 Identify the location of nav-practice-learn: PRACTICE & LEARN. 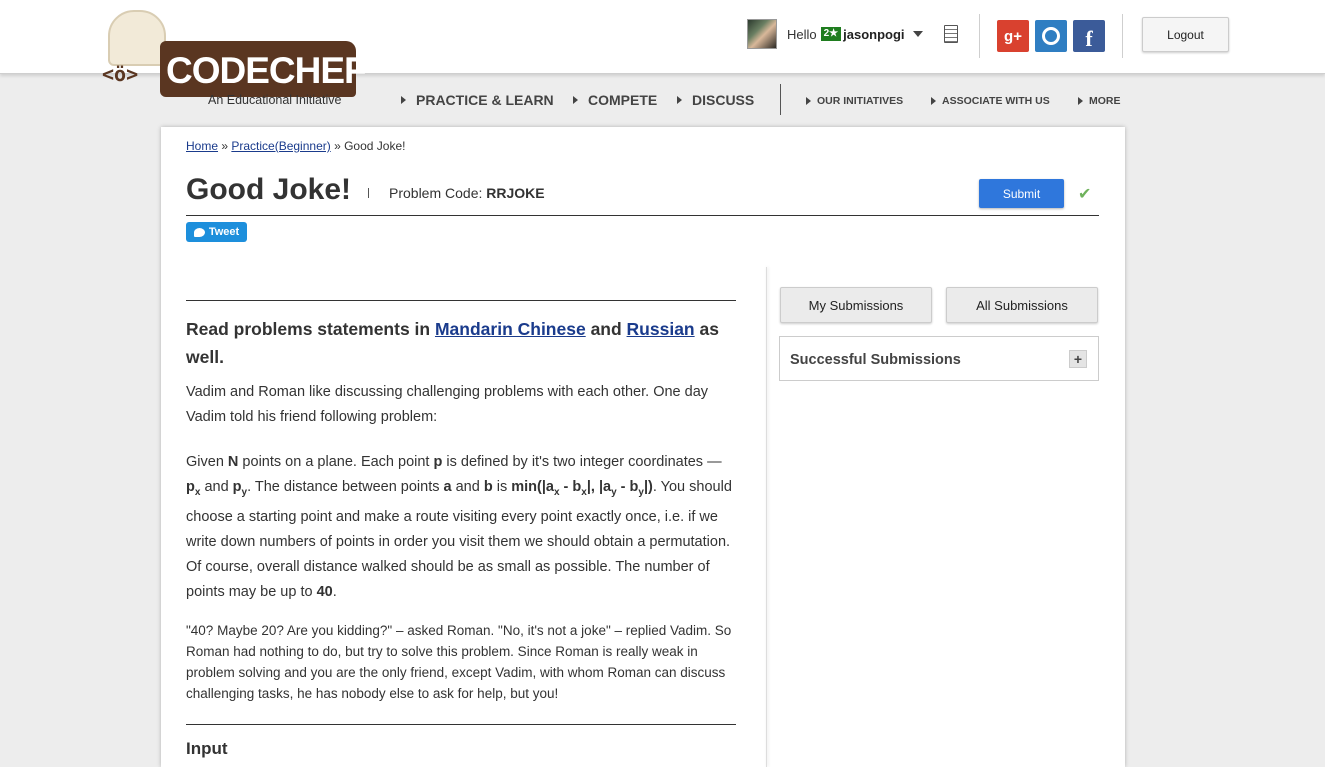
(477, 100).